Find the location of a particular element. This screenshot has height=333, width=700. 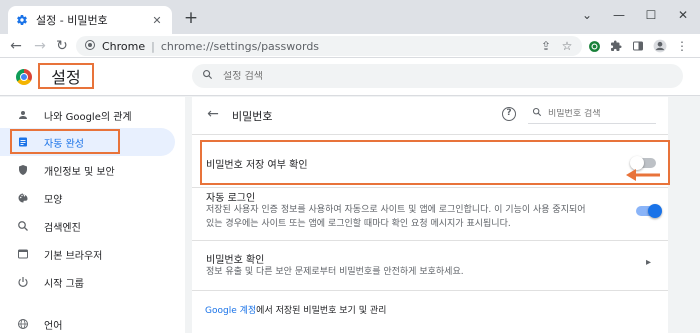

palette-icon is located at coordinates (23, 198).